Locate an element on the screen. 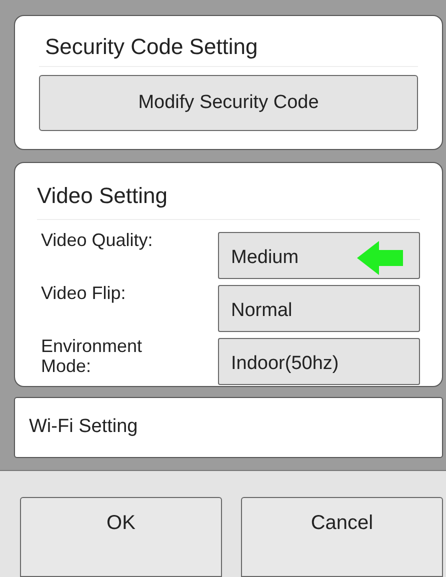 The image size is (446, 577). setting-value-button: Normal is located at coordinates (319, 308).